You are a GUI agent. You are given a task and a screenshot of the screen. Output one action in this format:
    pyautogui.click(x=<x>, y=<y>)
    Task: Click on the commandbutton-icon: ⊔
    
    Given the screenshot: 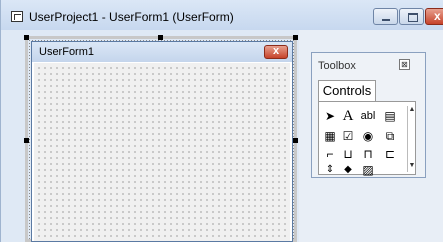 What is the action you would take?
    pyautogui.click(x=348, y=154)
    